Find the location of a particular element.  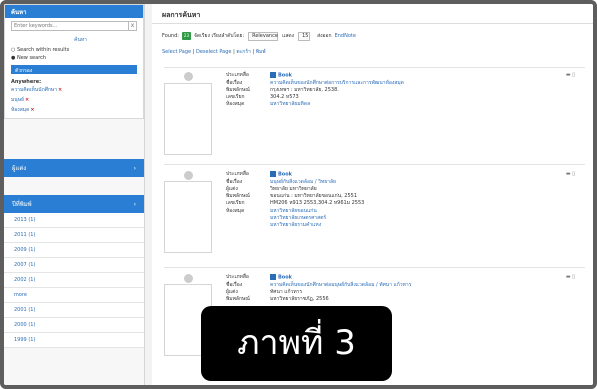

page-title: ผลการค้นหา is located at coordinates (372, 14).